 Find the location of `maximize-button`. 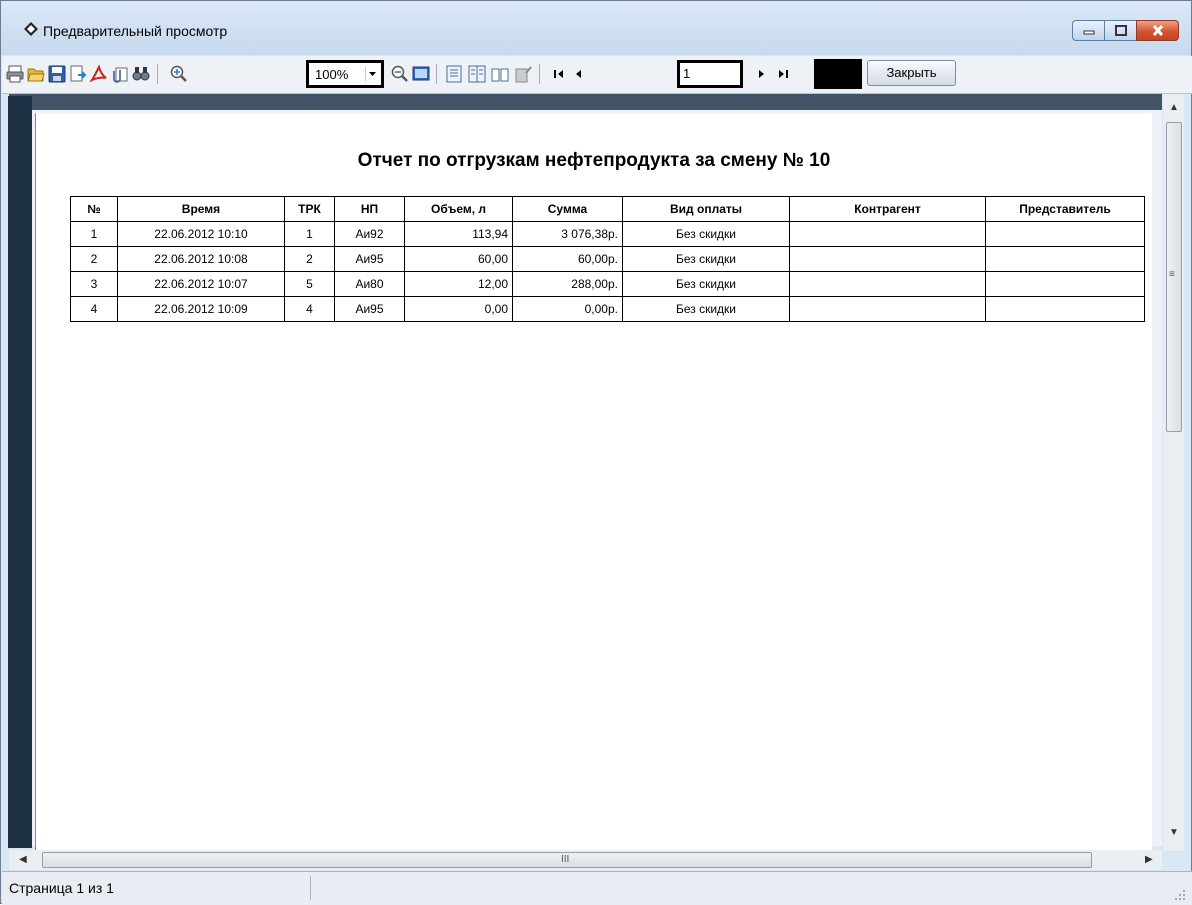

maximize-button is located at coordinates (1120, 30).